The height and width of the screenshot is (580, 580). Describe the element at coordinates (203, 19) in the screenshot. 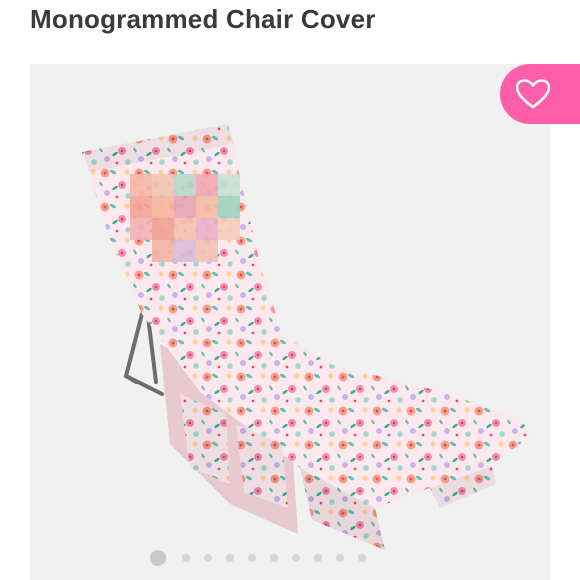

I see `page-title: Monogrammed Chair Cover` at that location.